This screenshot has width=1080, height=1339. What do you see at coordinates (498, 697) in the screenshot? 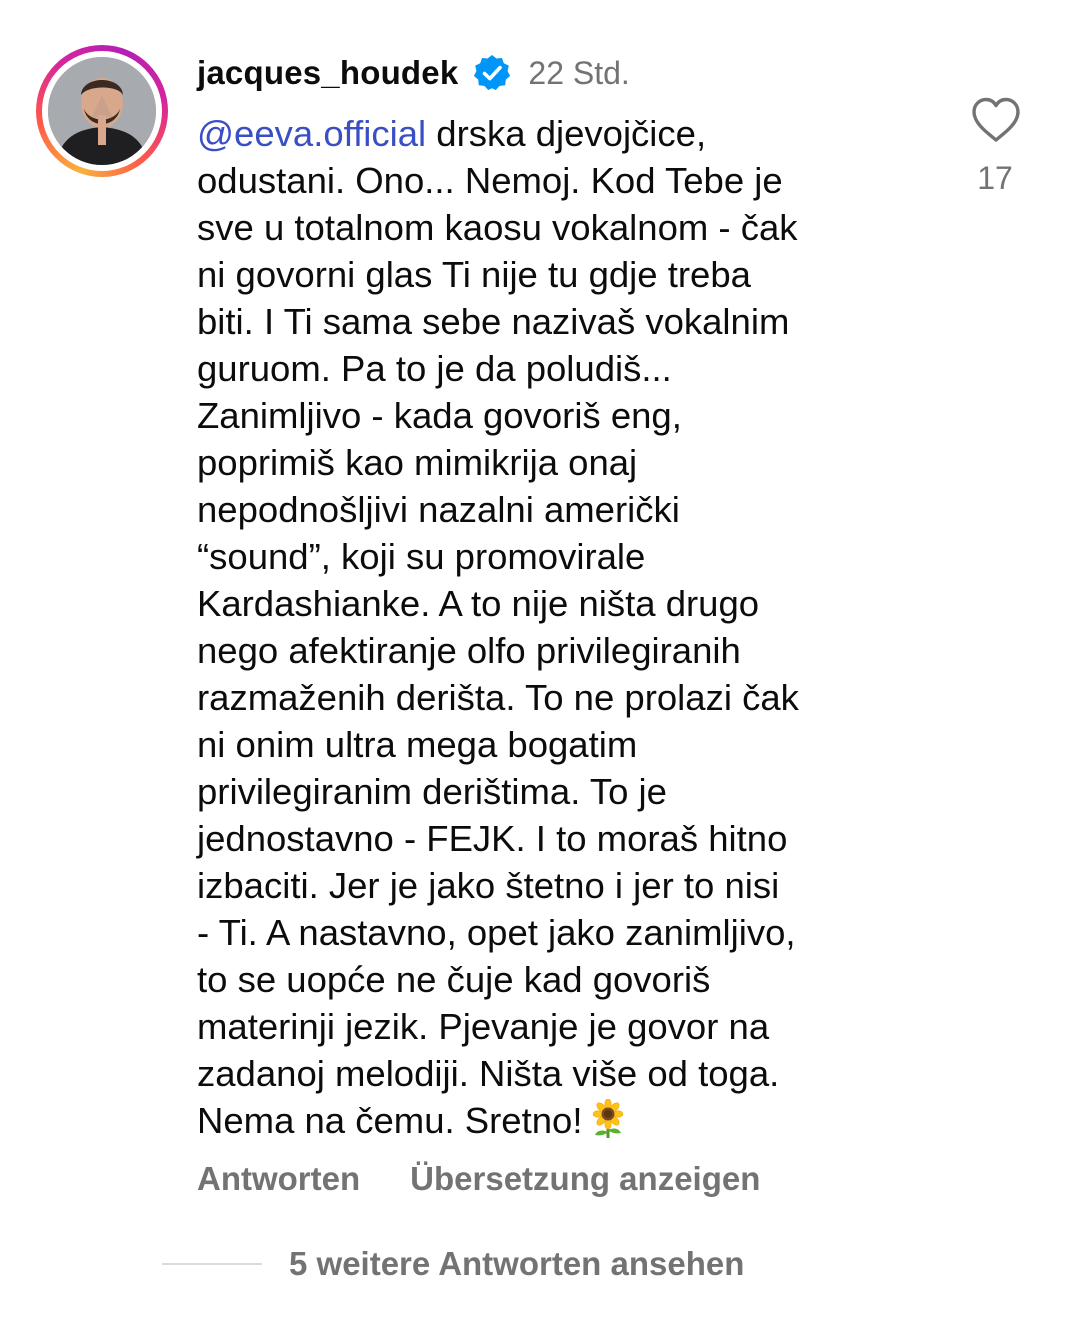
I see `comment-line: razmaženih derišta. To ne prolazi čak` at bounding box center [498, 697].